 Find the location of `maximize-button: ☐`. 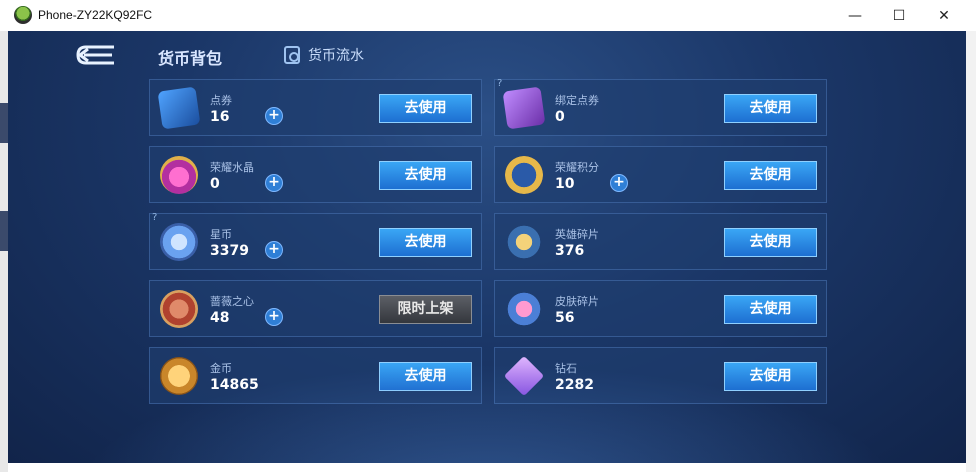

maximize-button: ☐ is located at coordinates (899, 15).